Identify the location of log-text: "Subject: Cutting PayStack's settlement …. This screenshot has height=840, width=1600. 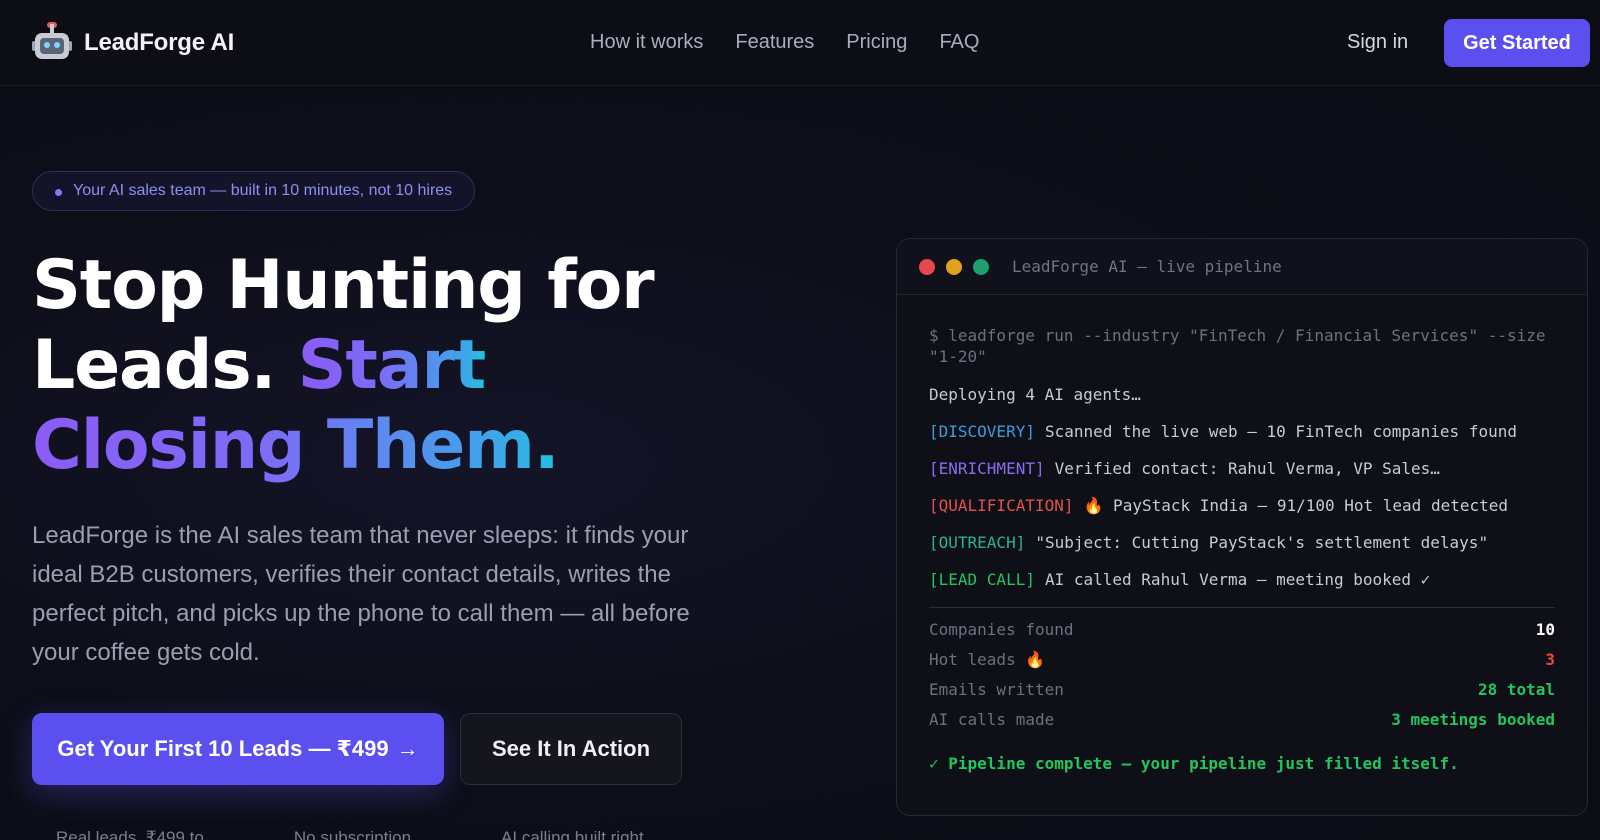
(1262, 542).